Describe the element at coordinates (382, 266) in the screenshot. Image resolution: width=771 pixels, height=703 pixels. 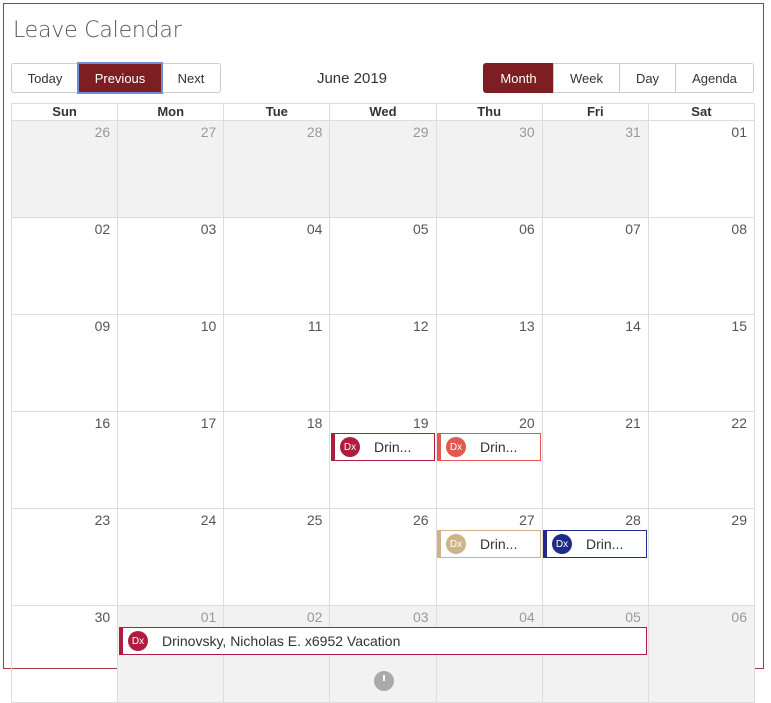
I see `day-cell: 05` at that location.